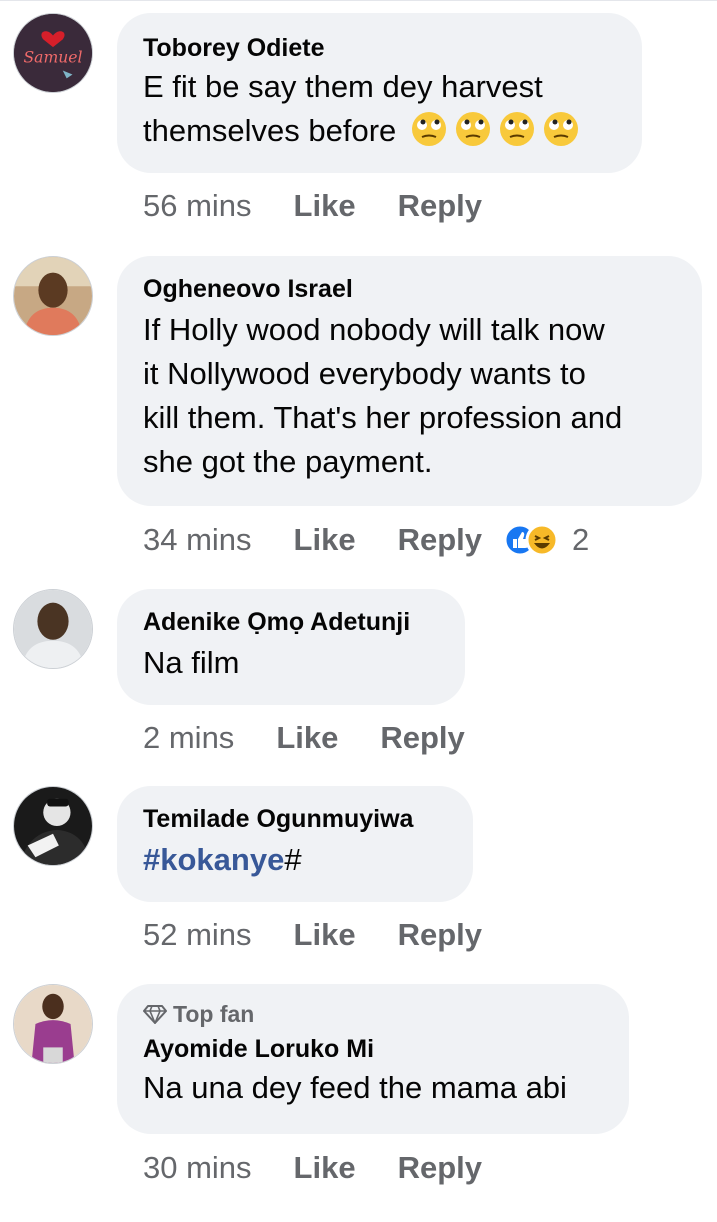 The width and height of the screenshot is (717, 1222). I want to click on avatar: Samuel, so click(53, 53).